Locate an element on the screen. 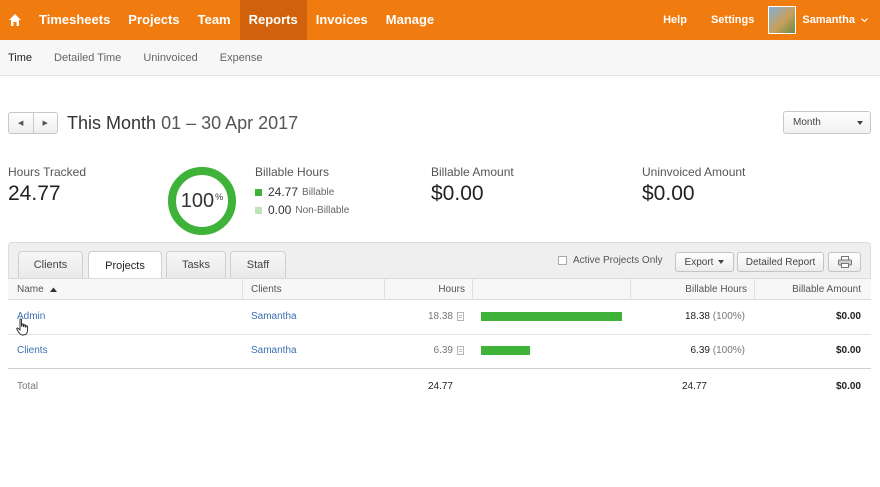 The height and width of the screenshot is (487, 880). row-admin-billable-hours: 18.38 (100%) is located at coordinates (687, 316).